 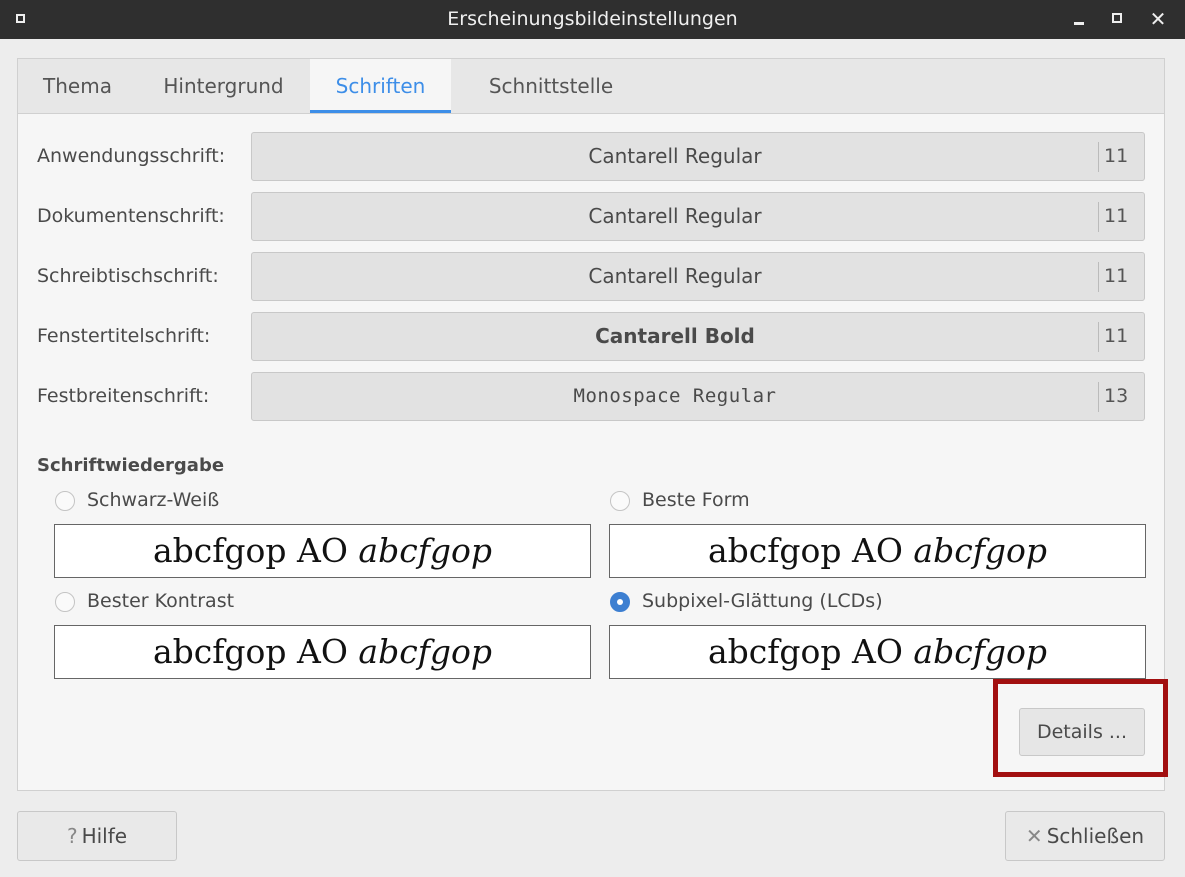 I want to click on title-bar: Erscheinungsbildeinstellungen ✕, so click(x=592, y=19).